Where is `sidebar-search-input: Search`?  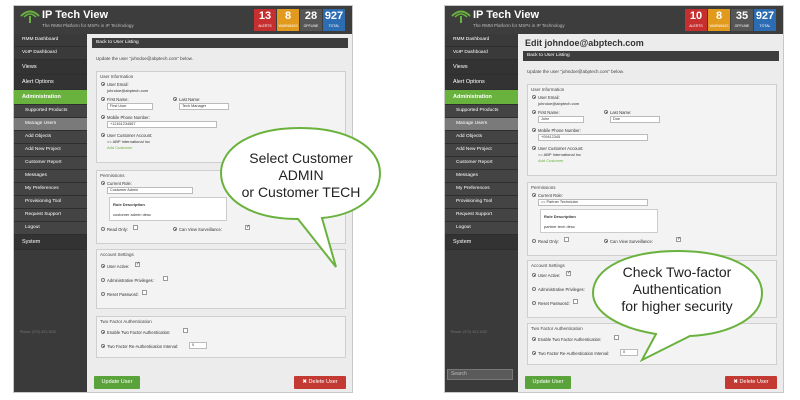
sidebar-search-input: Search is located at coordinates (480, 374).